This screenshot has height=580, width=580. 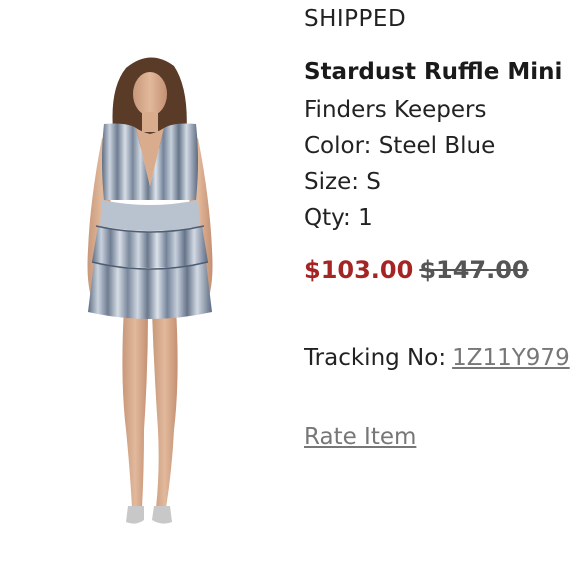 I want to click on rate-item-link: Rate Item, so click(x=360, y=437).